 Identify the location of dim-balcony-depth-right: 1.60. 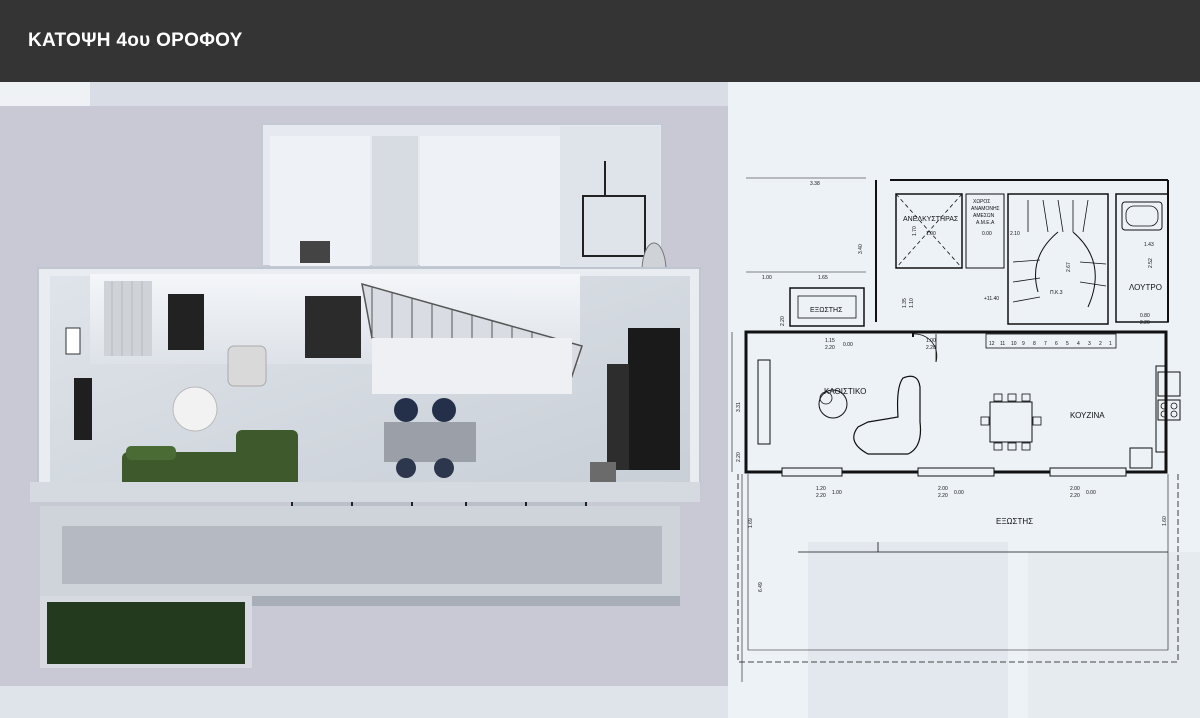
(1165, 521).